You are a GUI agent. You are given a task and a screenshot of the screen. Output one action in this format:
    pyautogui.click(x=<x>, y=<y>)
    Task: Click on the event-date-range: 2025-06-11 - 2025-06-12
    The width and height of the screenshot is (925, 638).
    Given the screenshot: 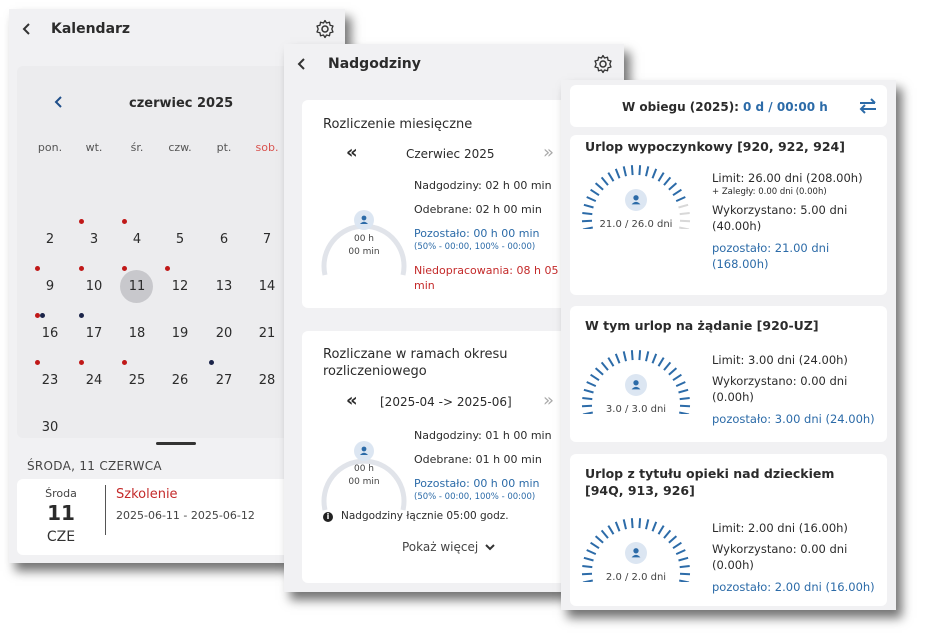 What is the action you would take?
    pyautogui.click(x=185, y=515)
    